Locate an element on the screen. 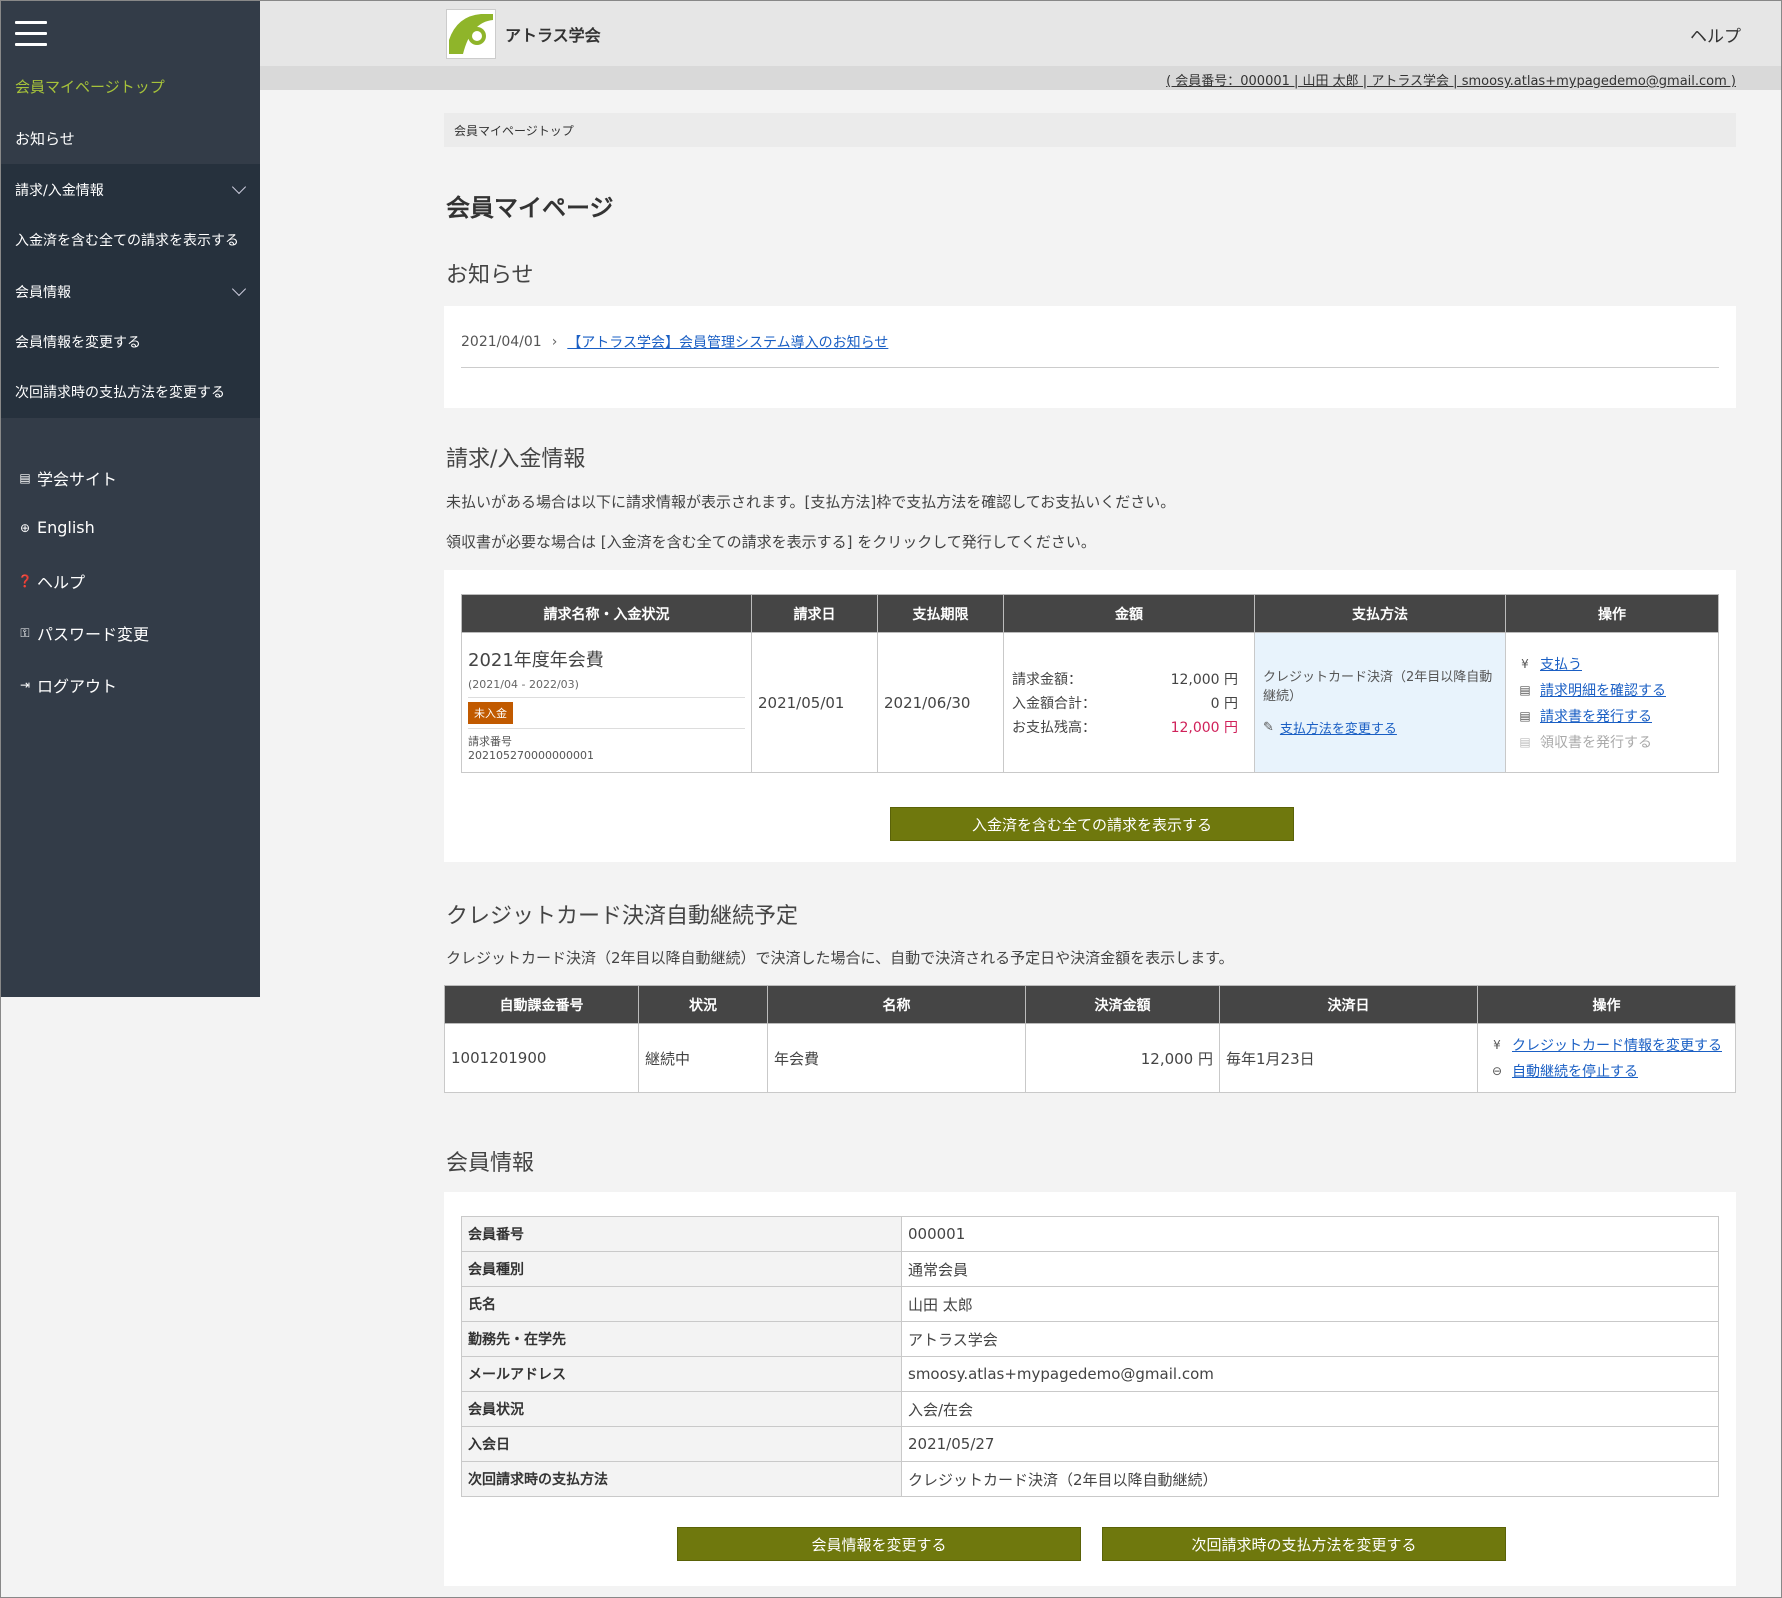  member-info-heading: 会員情報 is located at coordinates (490, 1163).